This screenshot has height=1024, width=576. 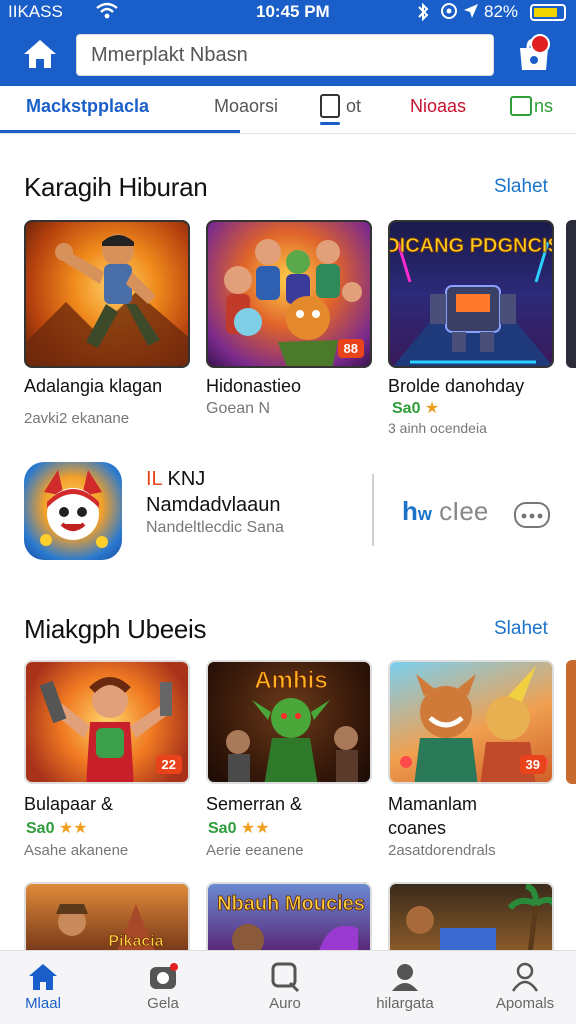 I want to click on section-title-games: Miakgph Ubeeis, so click(x=115, y=629).